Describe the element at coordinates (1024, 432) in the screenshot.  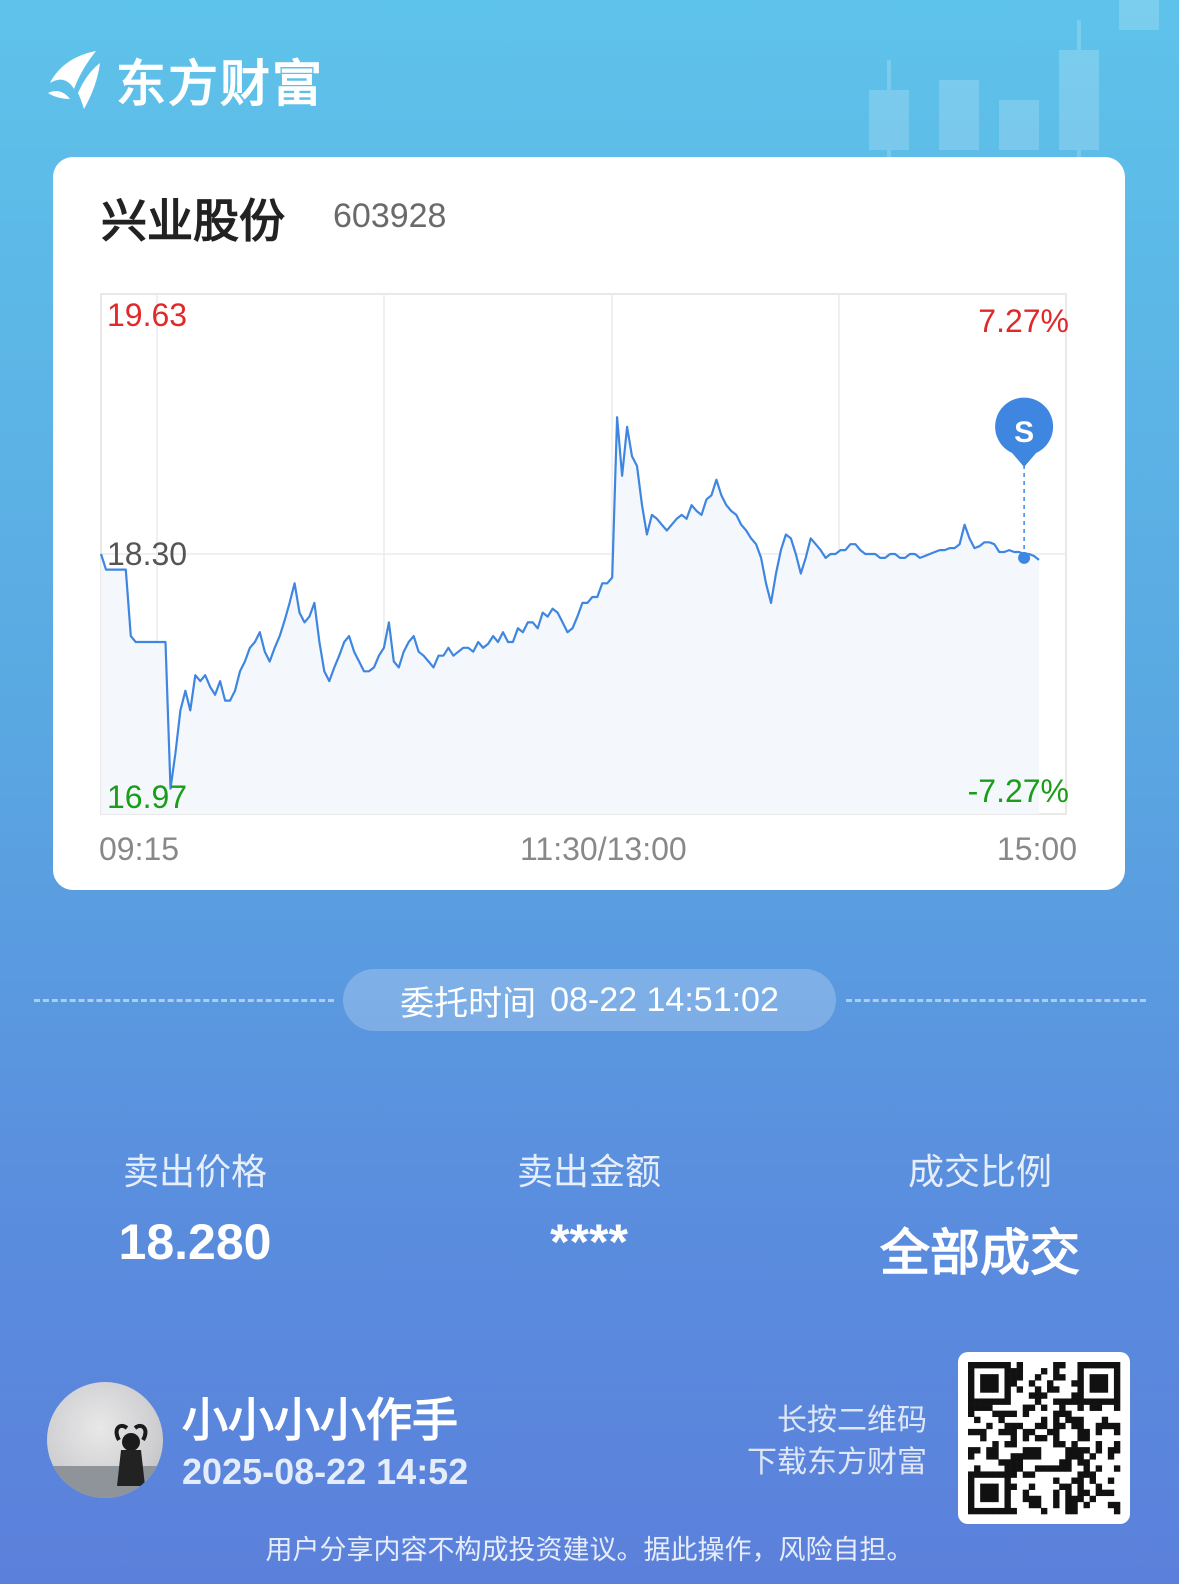
I see `sell-marker-label: S` at that location.